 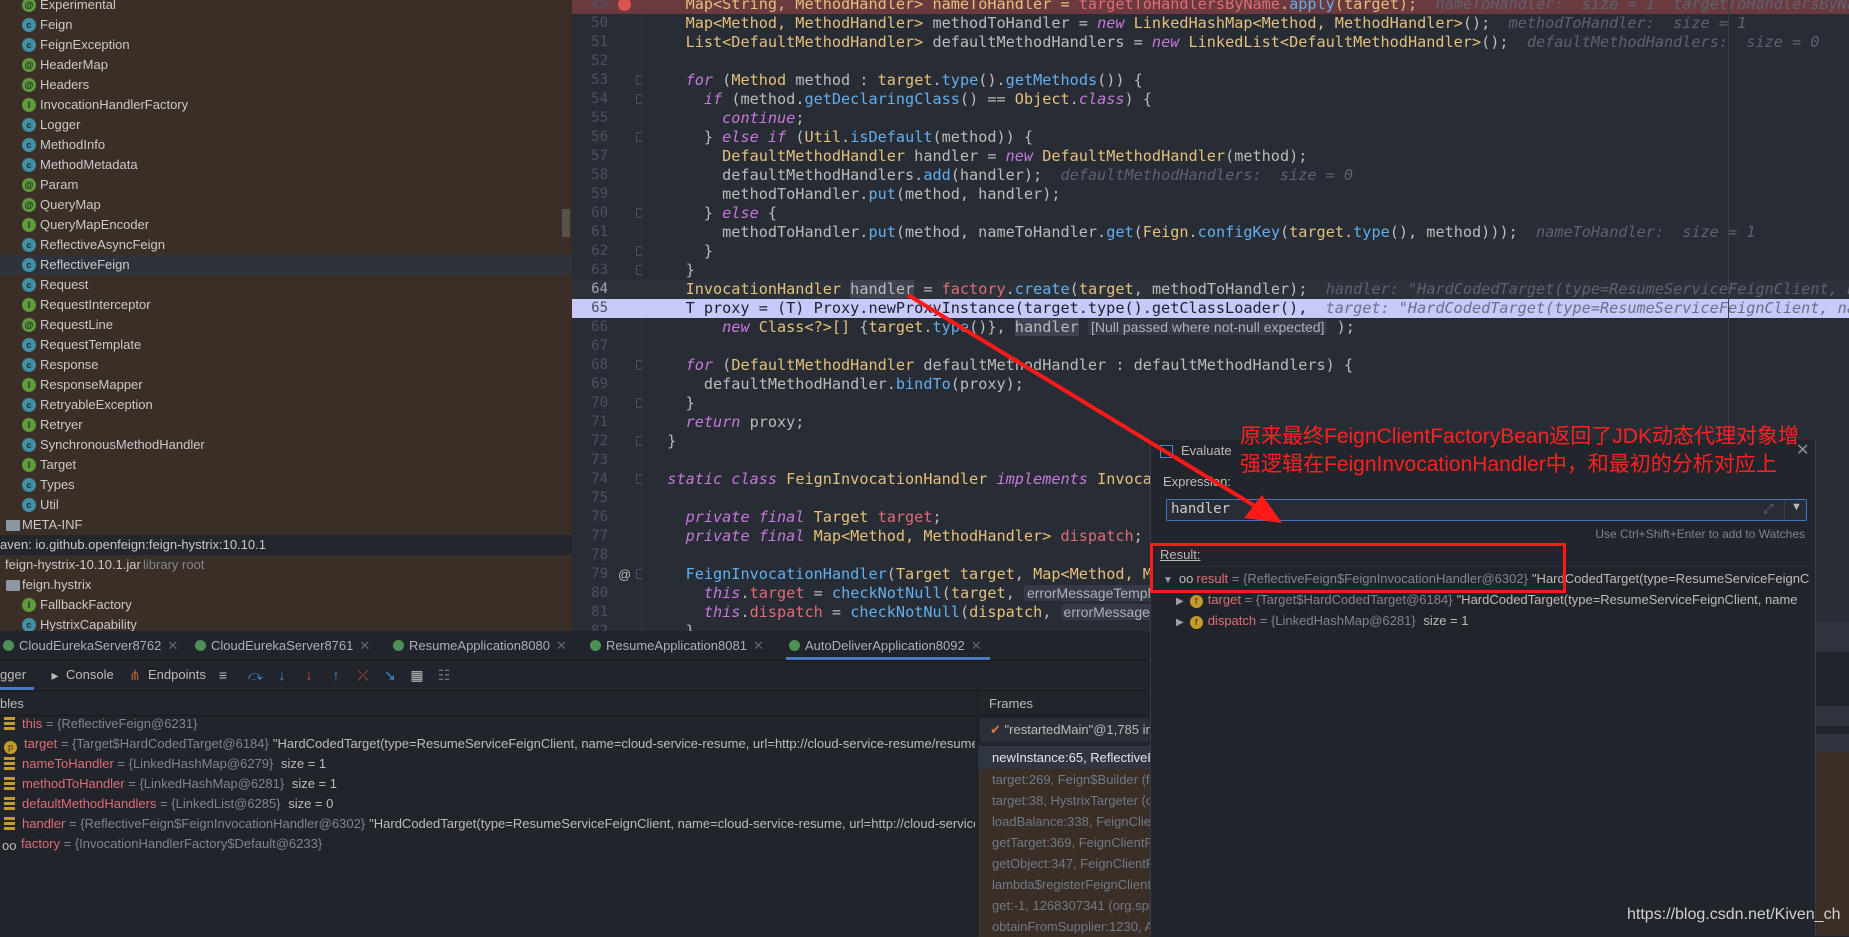 What do you see at coordinates (1734, 914) in the screenshot?
I see `watermark: https://blog.csdn.net/Kiven_ch` at bounding box center [1734, 914].